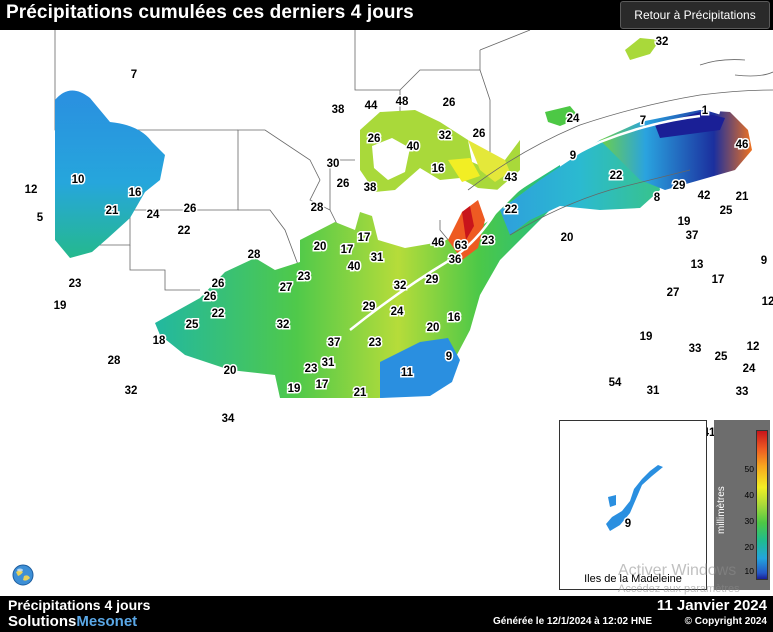 The width and height of the screenshot is (773, 632). I want to click on station-value: 63, so click(461, 246).